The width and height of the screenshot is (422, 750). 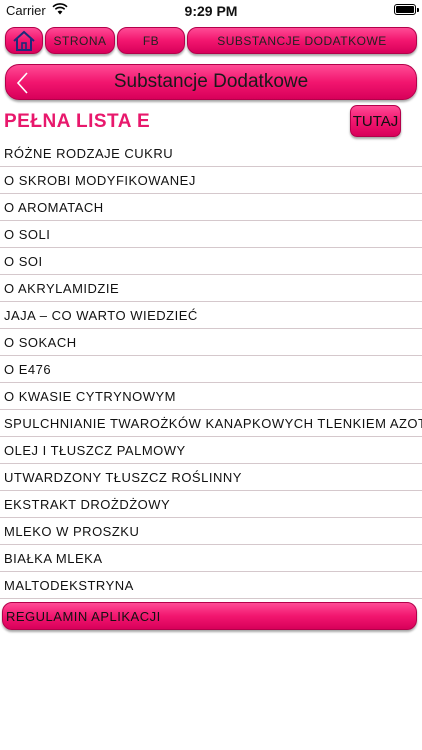 What do you see at coordinates (211, 342) in the screenshot?
I see `list-item: O SOKACH` at bounding box center [211, 342].